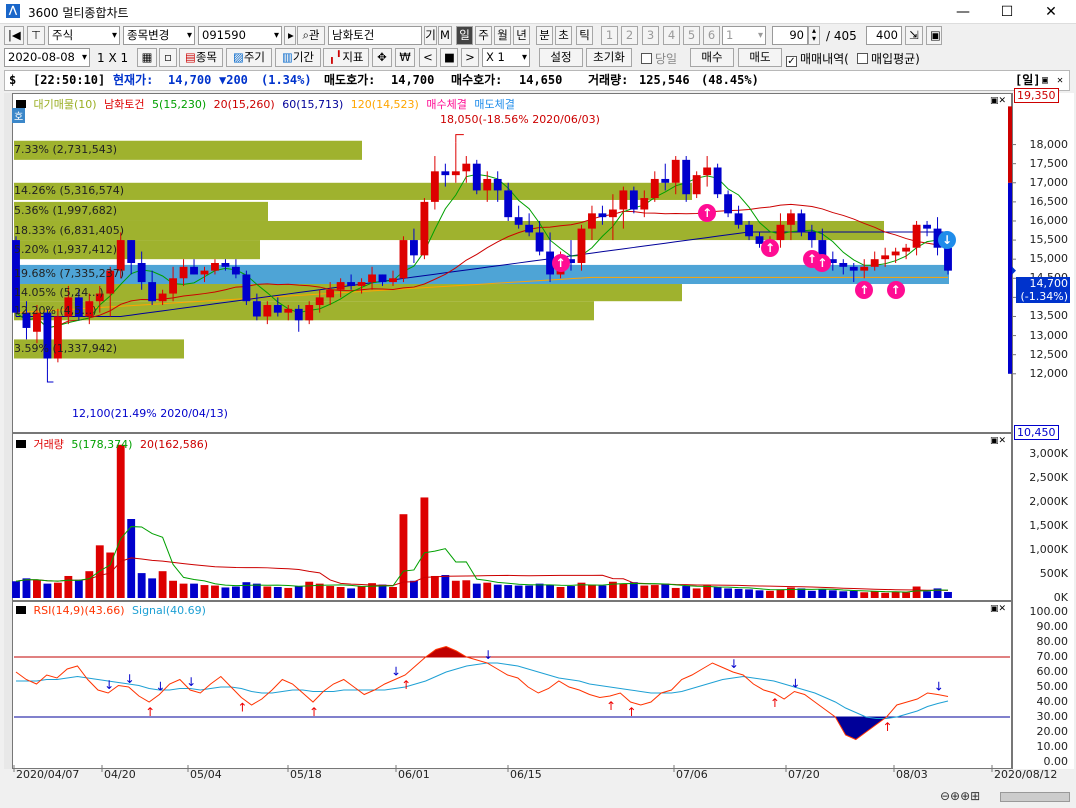 The height and width of the screenshot is (808, 1076). Describe the element at coordinates (206, 774) in the screenshot. I see `x-axis-label: 05/04` at that location.